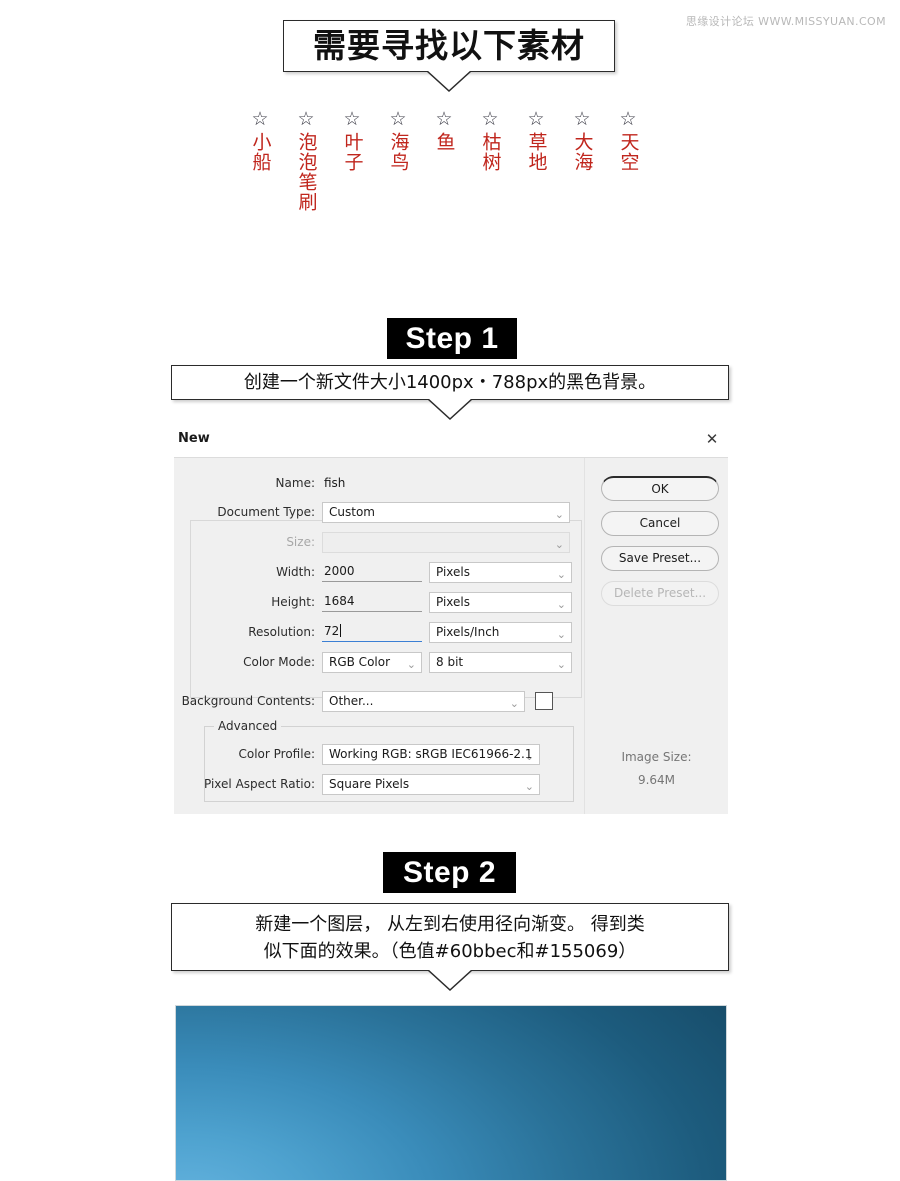 The width and height of the screenshot is (900, 1181). I want to click on document-type-label: Document Type:, so click(266, 512).